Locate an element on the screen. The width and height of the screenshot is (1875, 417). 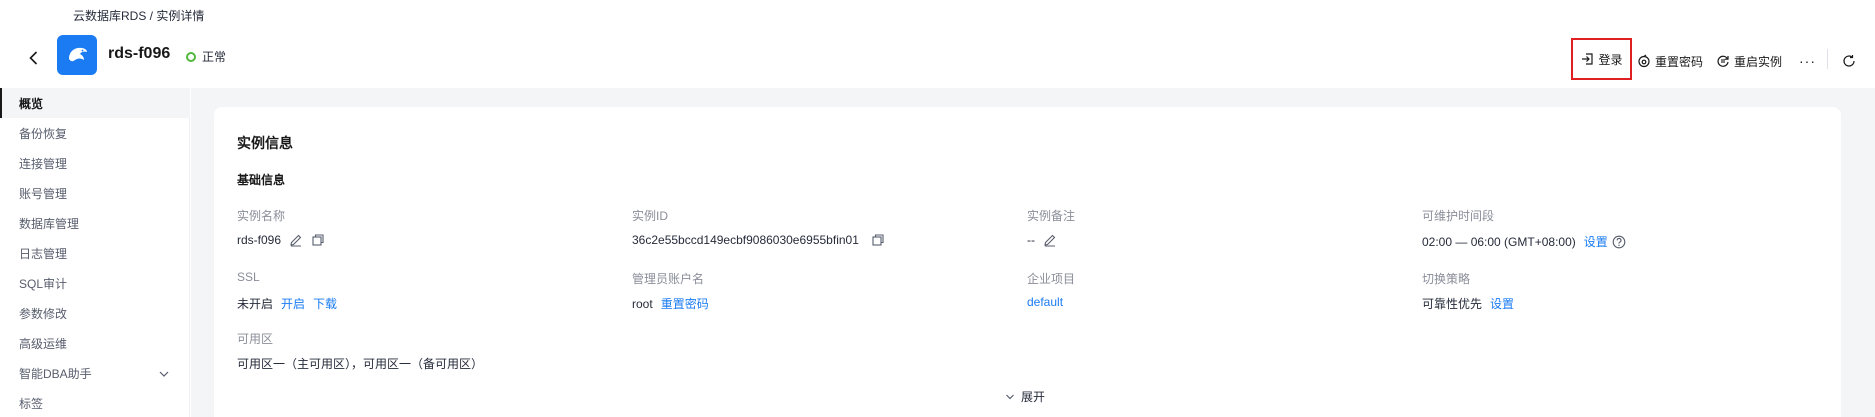
switch-settings-link: 设置 is located at coordinates (1502, 303).